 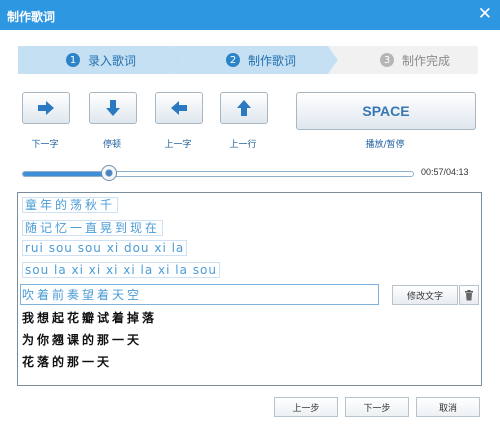 I want to click on time-readout: 00:57/04:13, so click(x=445, y=172).